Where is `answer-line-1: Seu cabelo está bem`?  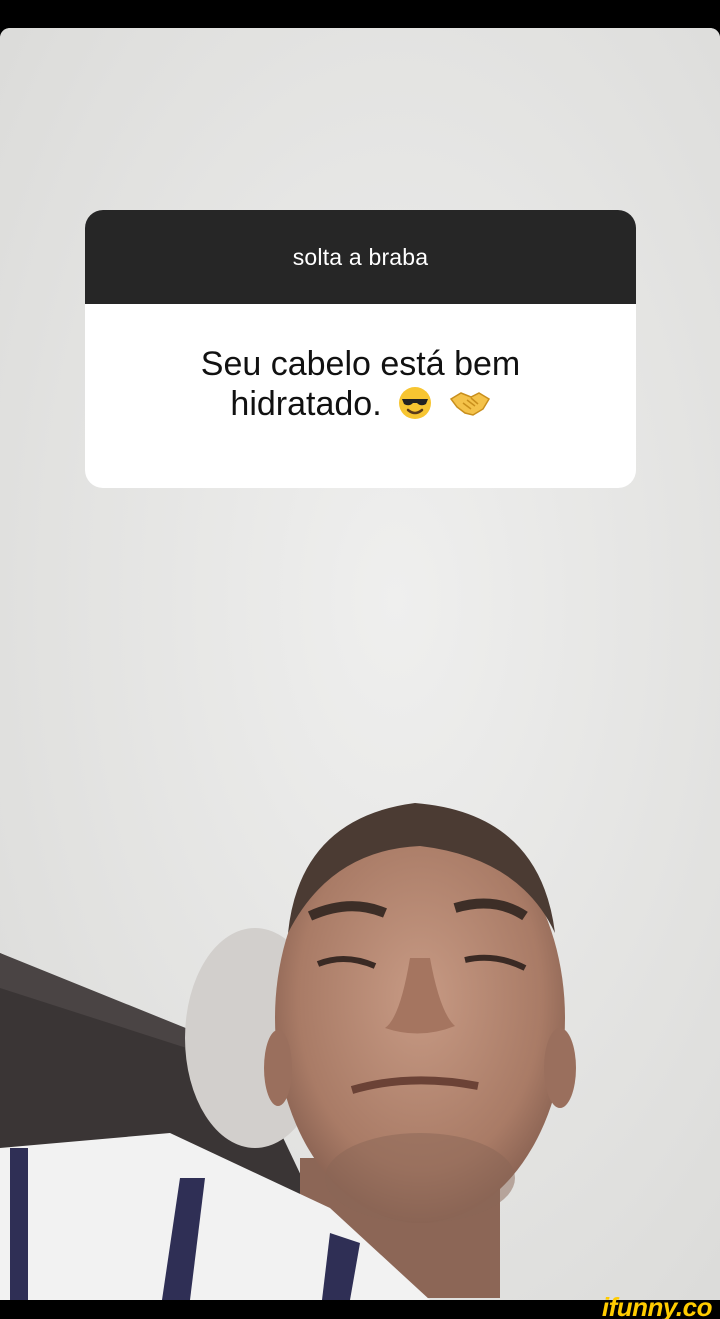 answer-line-1: Seu cabelo está bem is located at coordinates (360, 364).